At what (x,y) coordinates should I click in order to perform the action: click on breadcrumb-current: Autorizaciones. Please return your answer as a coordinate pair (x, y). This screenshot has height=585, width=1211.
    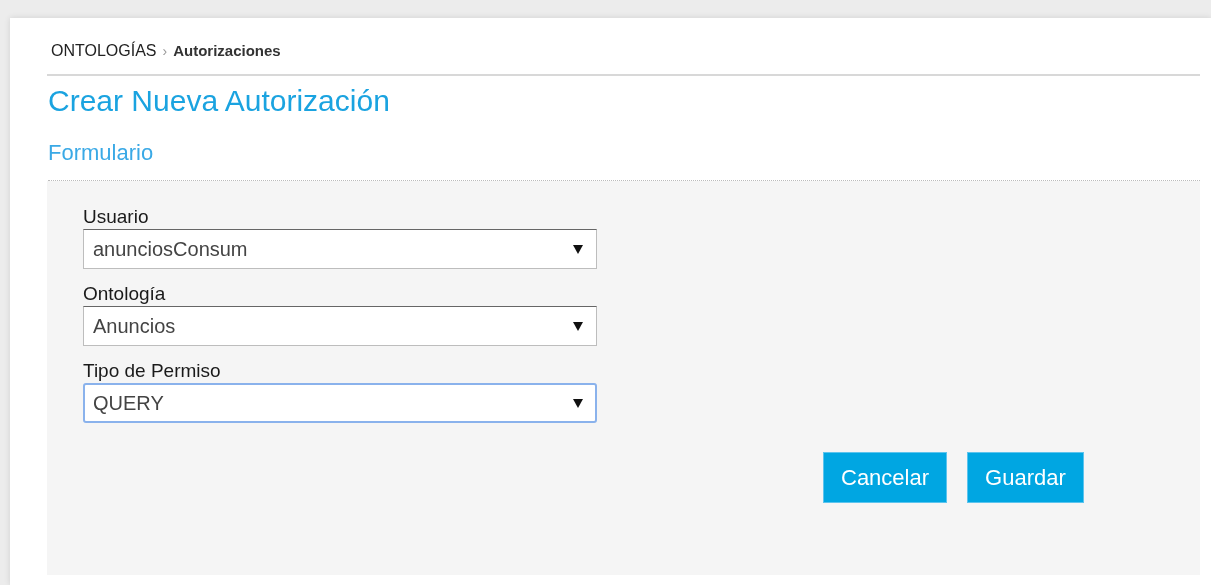
    Looking at the image, I should click on (227, 50).